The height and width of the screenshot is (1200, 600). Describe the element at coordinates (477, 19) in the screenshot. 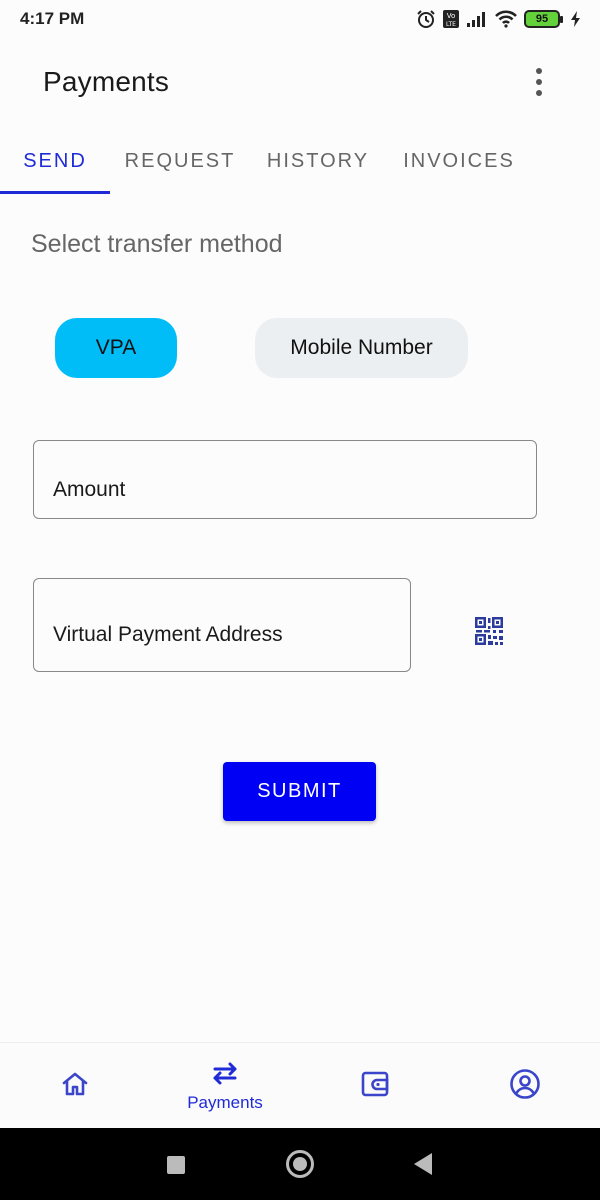

I see `signal-icon` at that location.